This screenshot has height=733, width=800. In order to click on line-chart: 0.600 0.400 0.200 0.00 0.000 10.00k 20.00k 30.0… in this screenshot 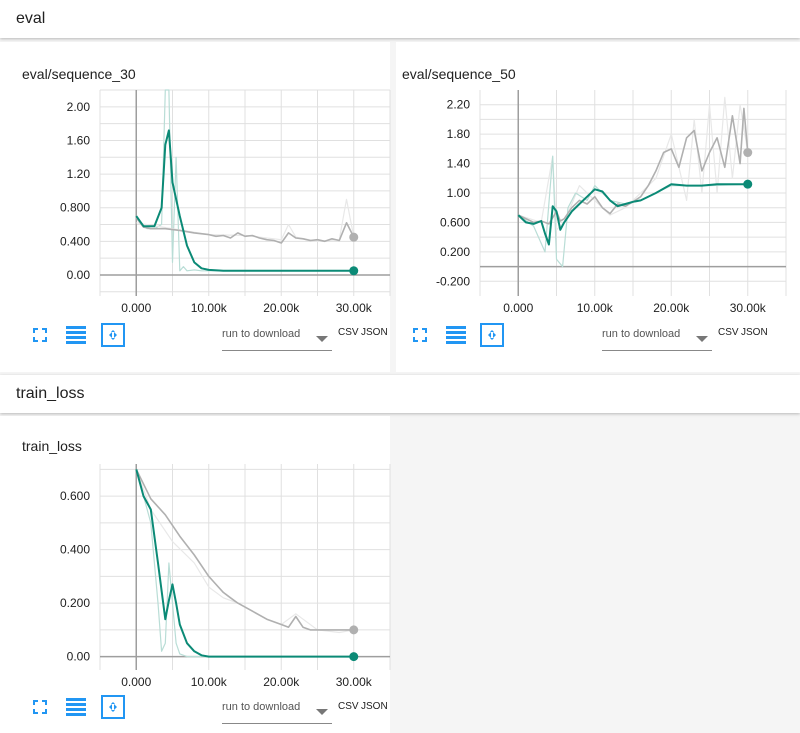, I will do `click(225, 576)`.